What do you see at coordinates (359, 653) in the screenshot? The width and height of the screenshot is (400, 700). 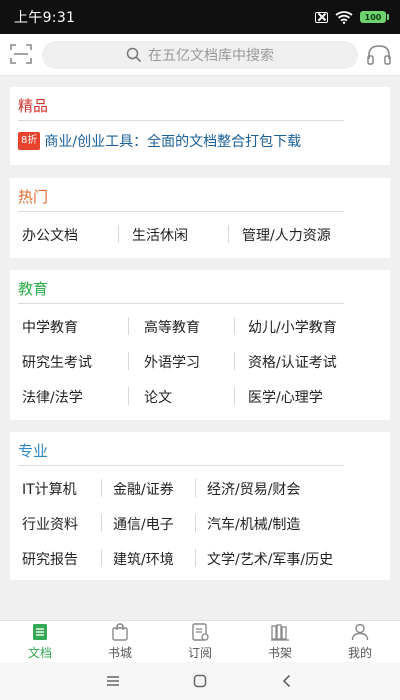 I see `nav-label: 我的` at bounding box center [359, 653].